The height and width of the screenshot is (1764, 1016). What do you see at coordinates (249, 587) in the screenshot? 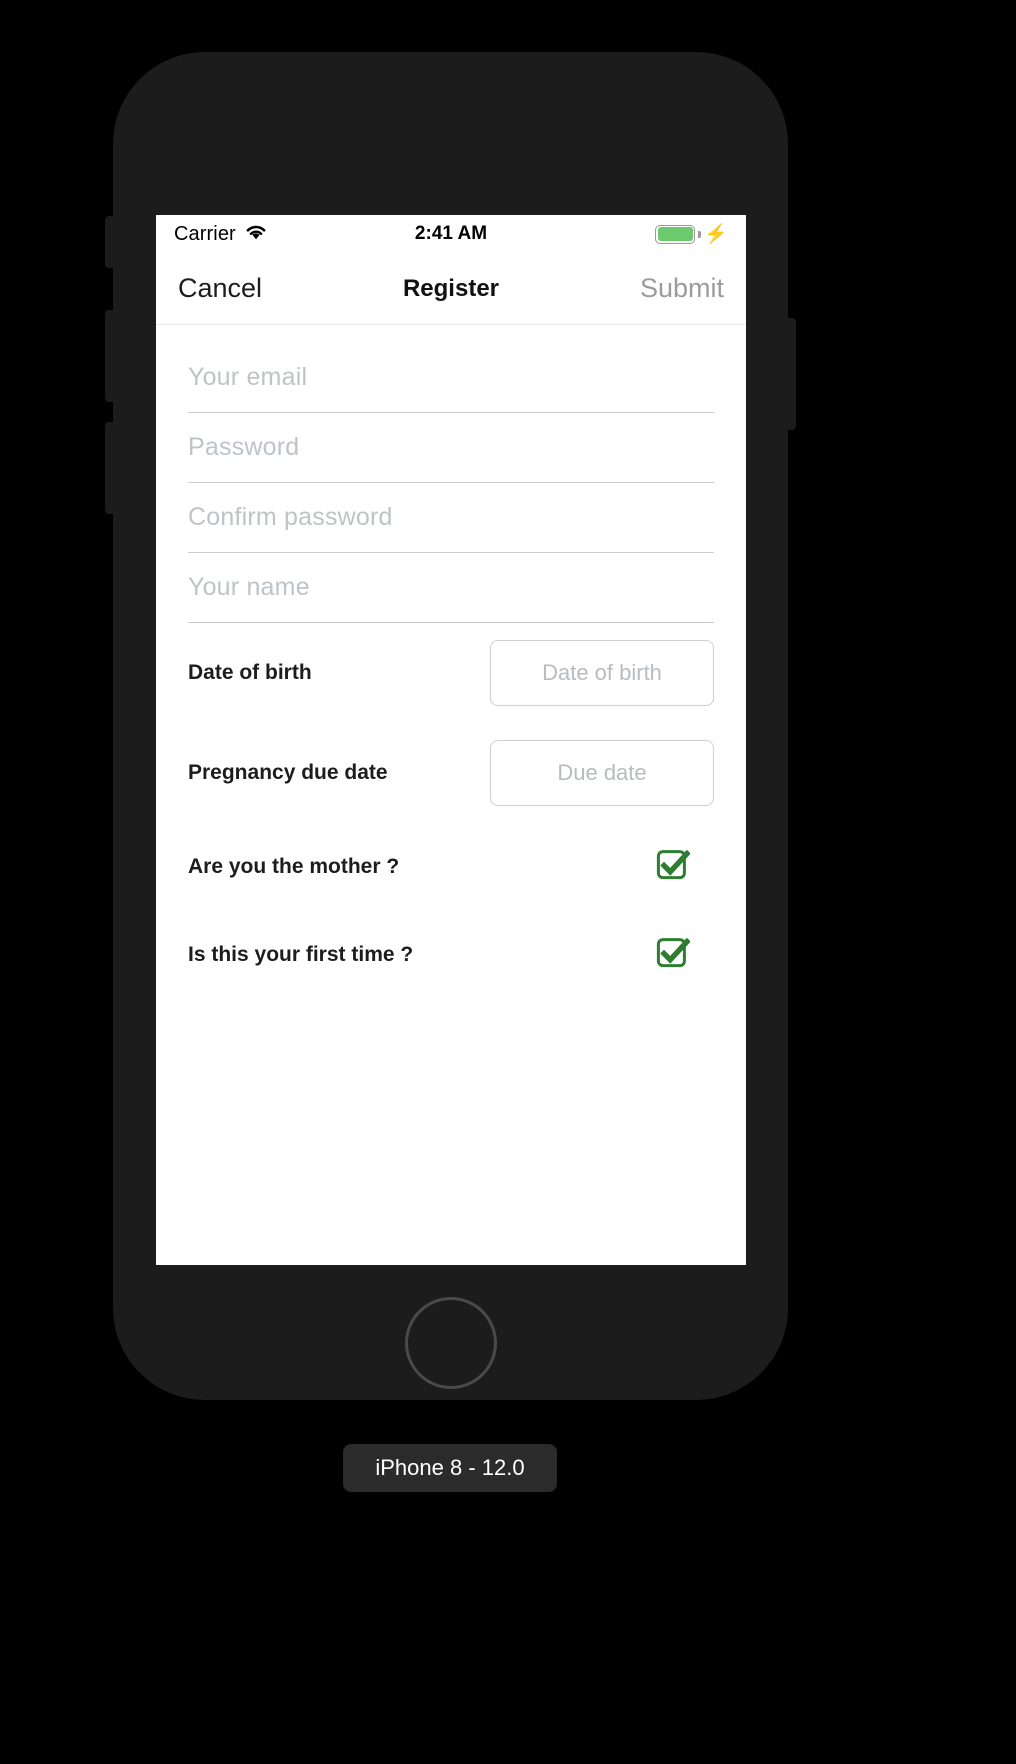
I see `full-name-field-placeholder: Your name` at bounding box center [249, 587].